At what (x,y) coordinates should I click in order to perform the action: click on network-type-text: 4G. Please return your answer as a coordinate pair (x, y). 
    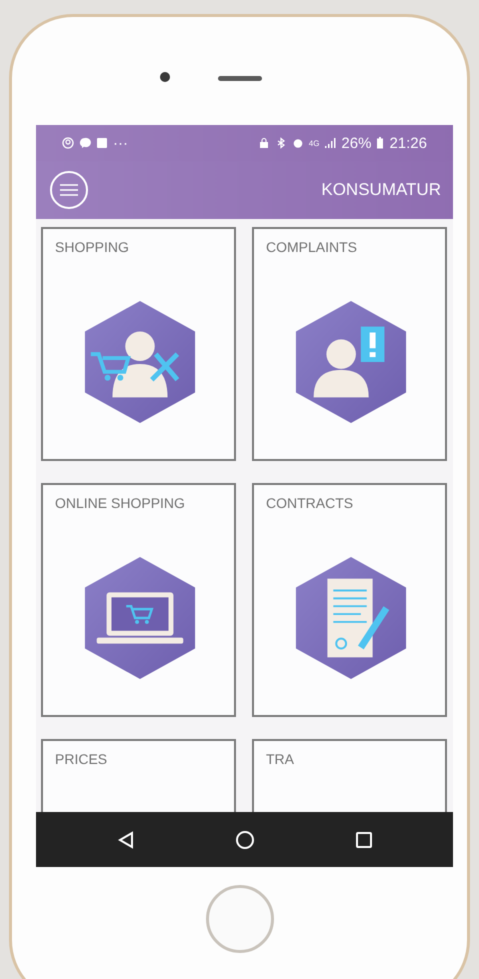
    Looking at the image, I should click on (314, 143).